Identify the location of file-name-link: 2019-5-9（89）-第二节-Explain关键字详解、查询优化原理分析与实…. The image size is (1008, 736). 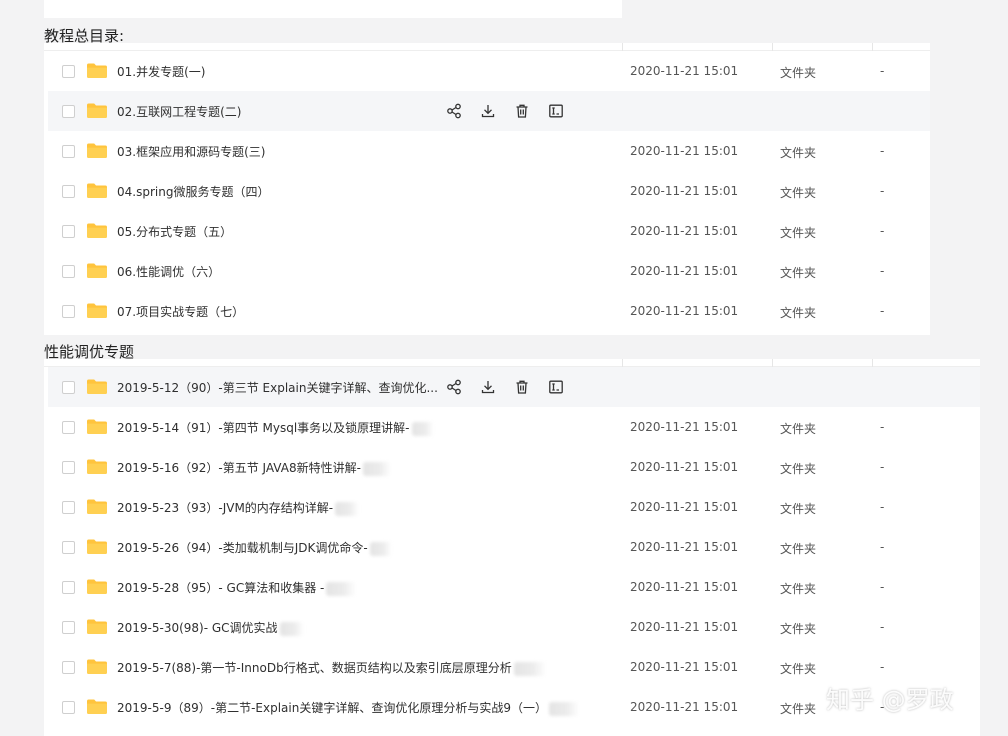
(348, 707).